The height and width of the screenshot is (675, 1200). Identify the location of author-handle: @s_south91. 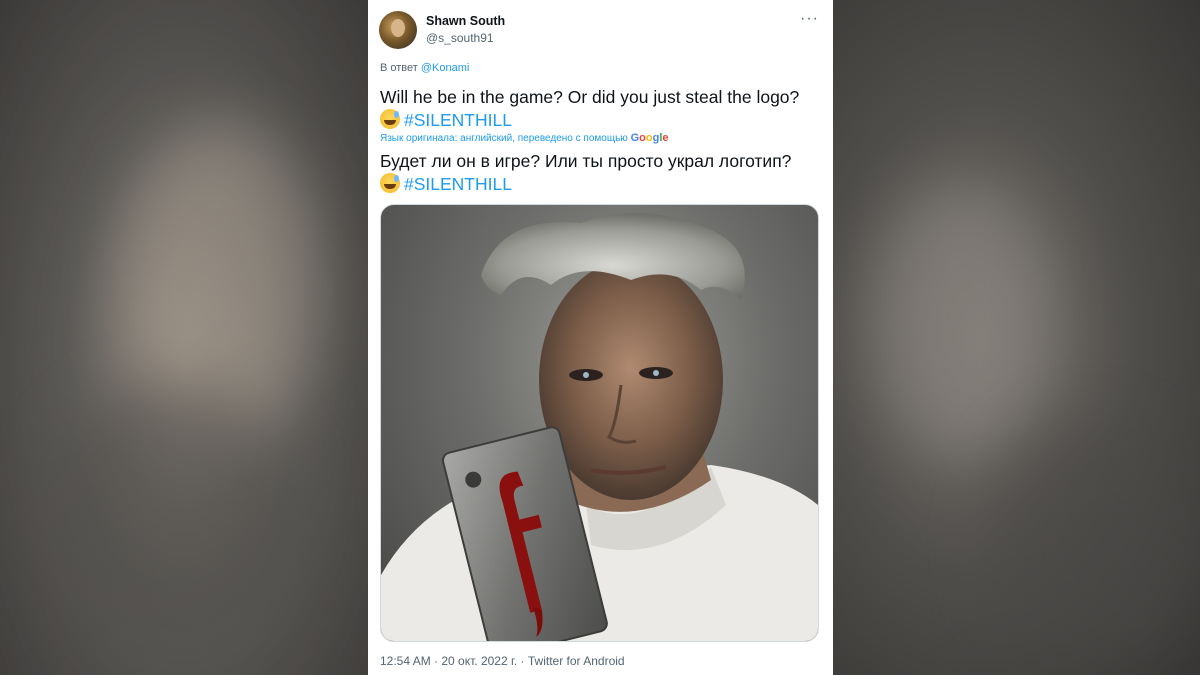
(460, 38).